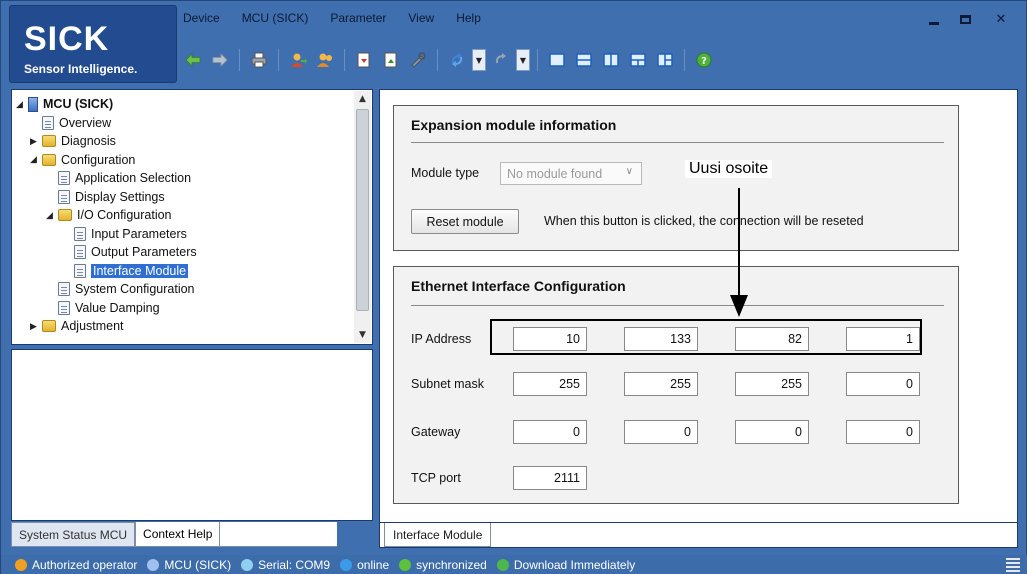 The image size is (1027, 574). I want to click on read-icon, so click(364, 60).